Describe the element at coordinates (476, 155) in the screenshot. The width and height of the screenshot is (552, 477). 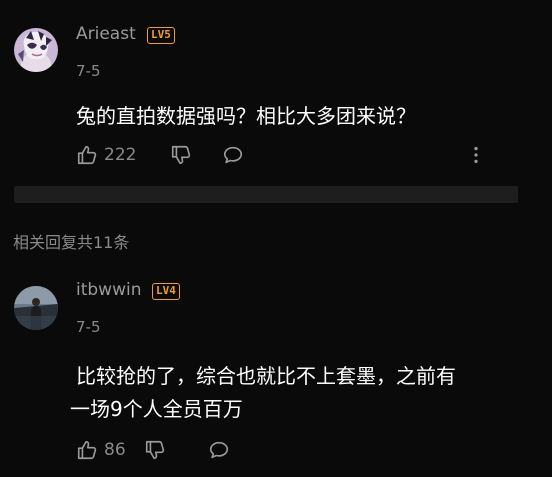
I see `more-vertical-icon` at that location.